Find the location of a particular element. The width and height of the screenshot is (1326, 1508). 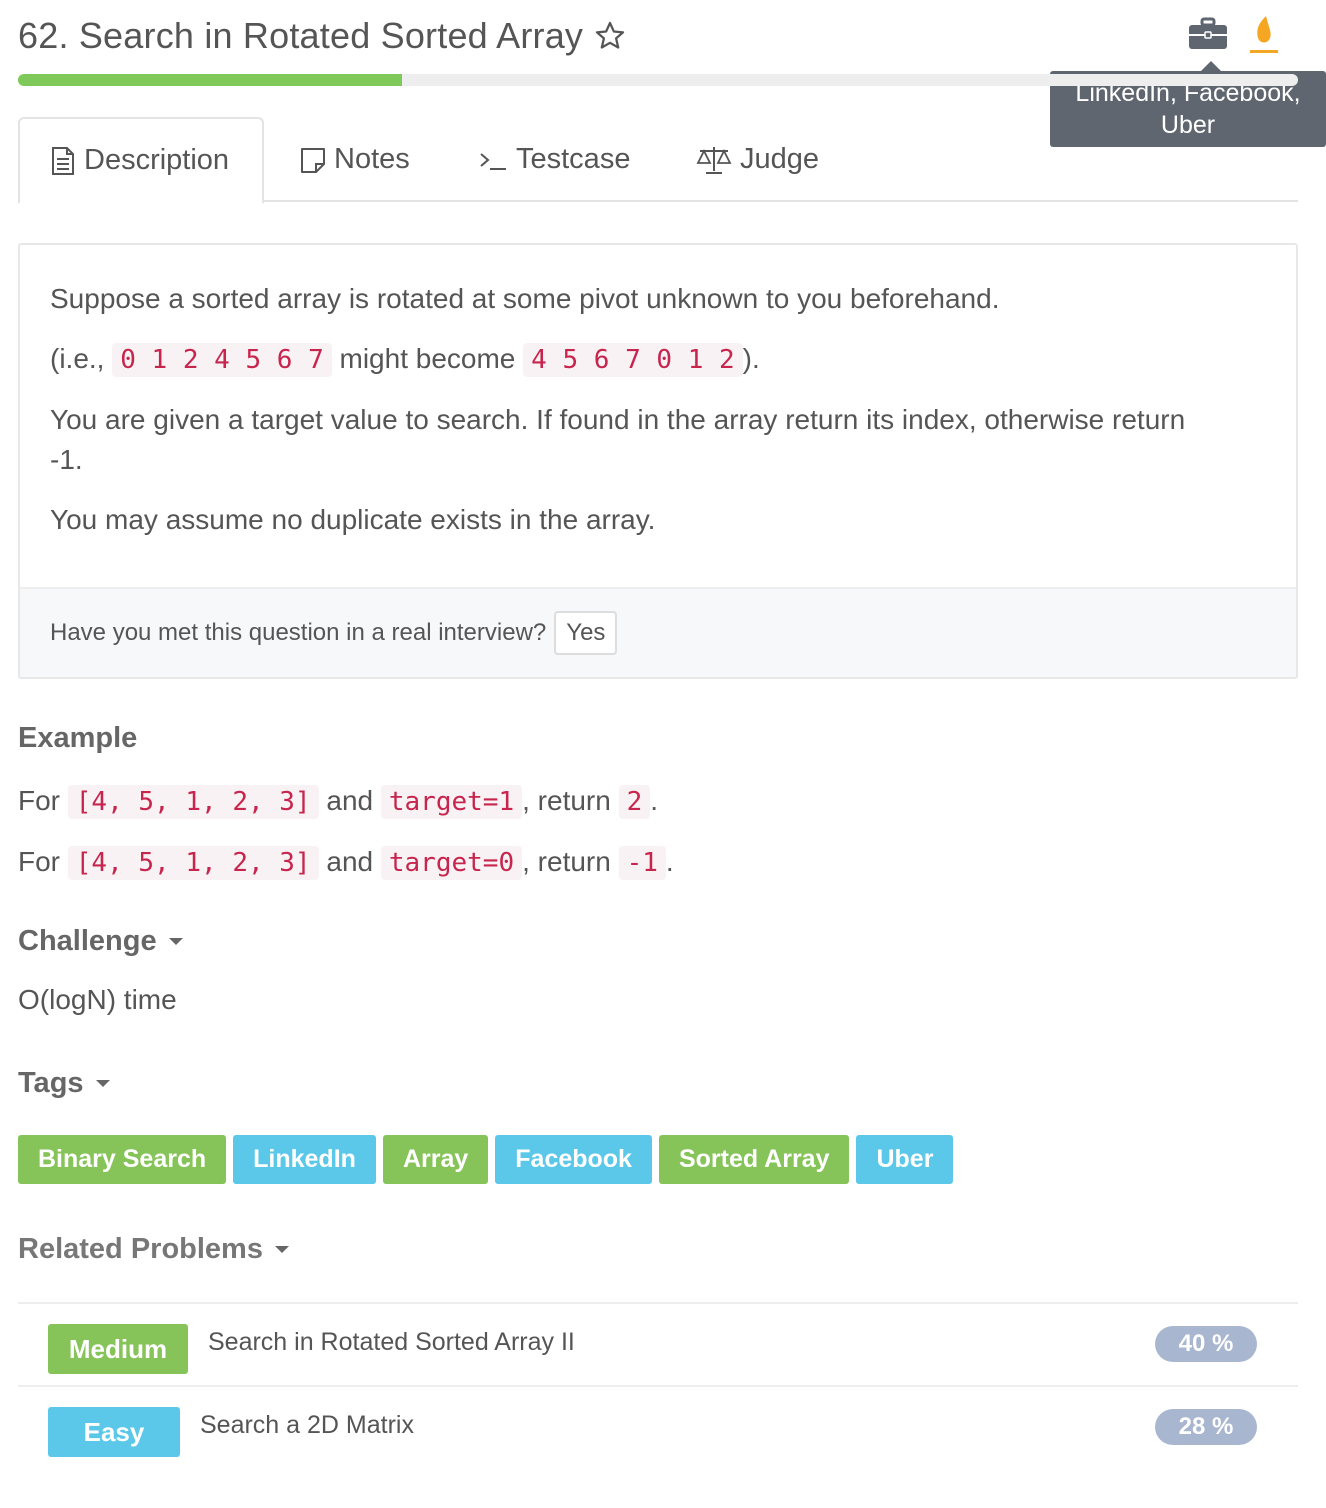

tab-label: Judge is located at coordinates (780, 159).